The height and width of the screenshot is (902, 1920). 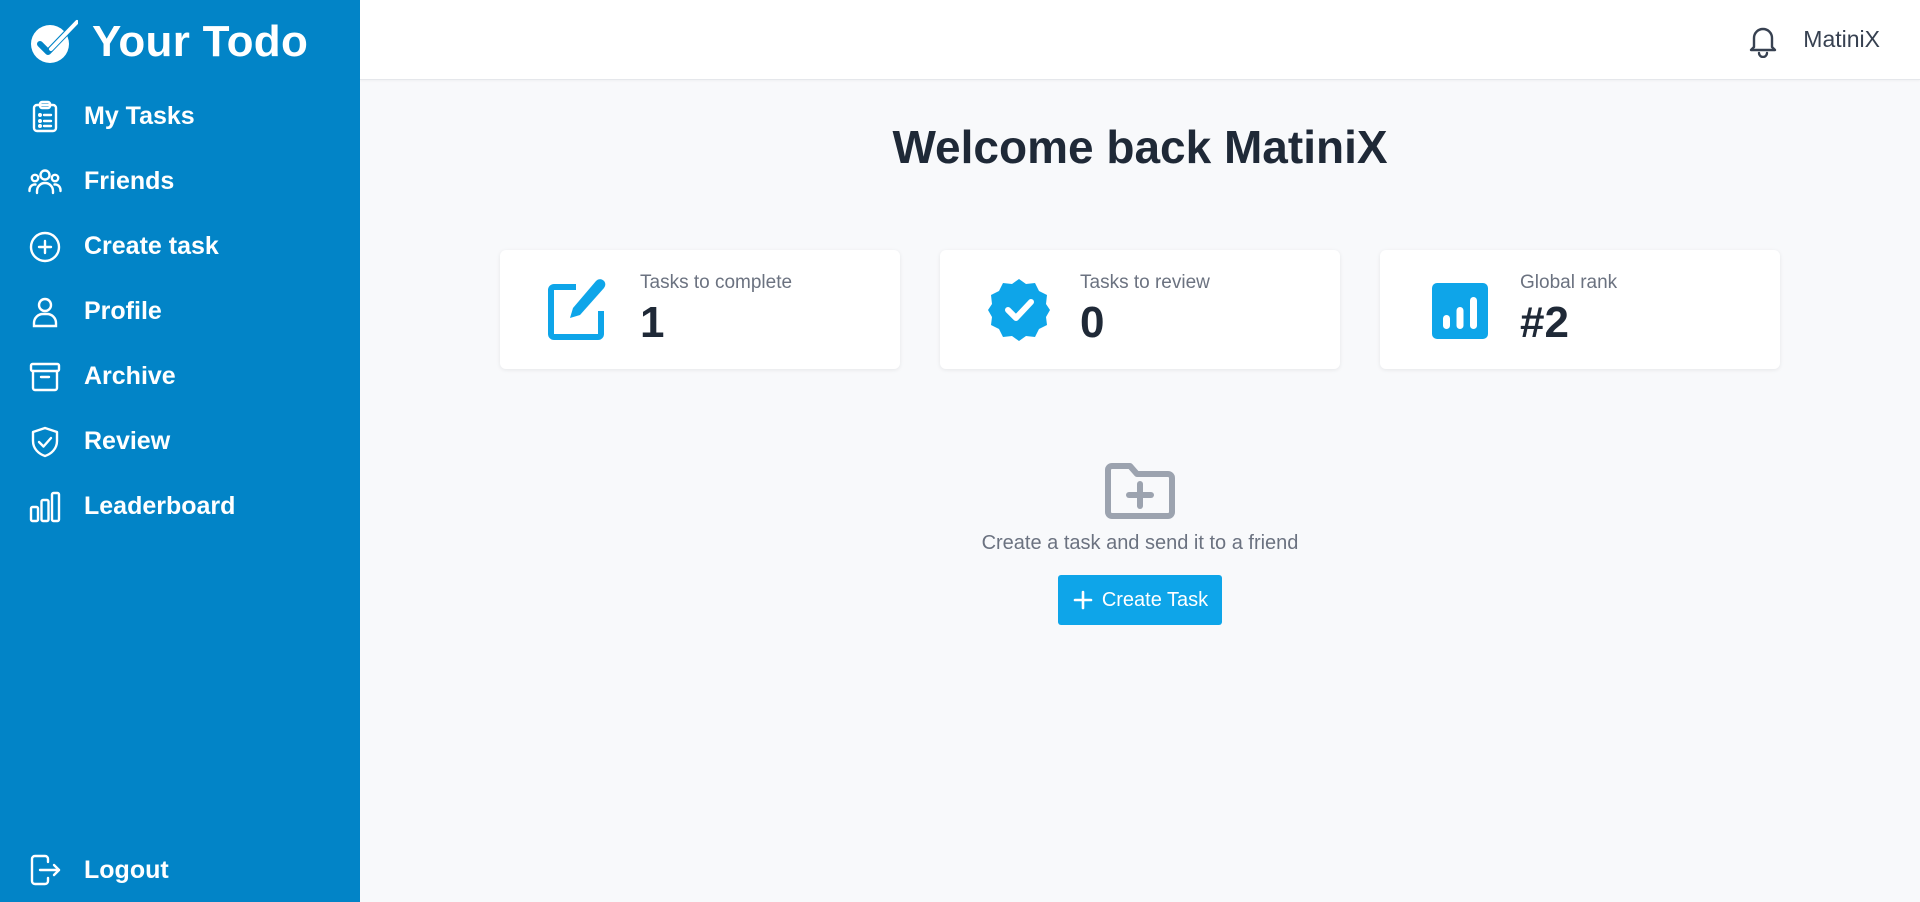 I want to click on sidebar-item-label: Leaderboard, so click(x=160, y=506).